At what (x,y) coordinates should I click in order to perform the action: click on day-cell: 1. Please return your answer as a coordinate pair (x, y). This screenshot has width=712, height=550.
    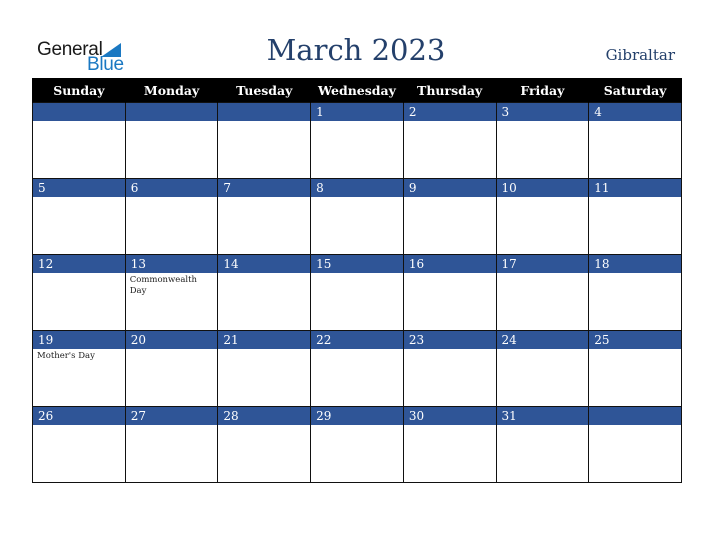
    Looking at the image, I should click on (357, 140).